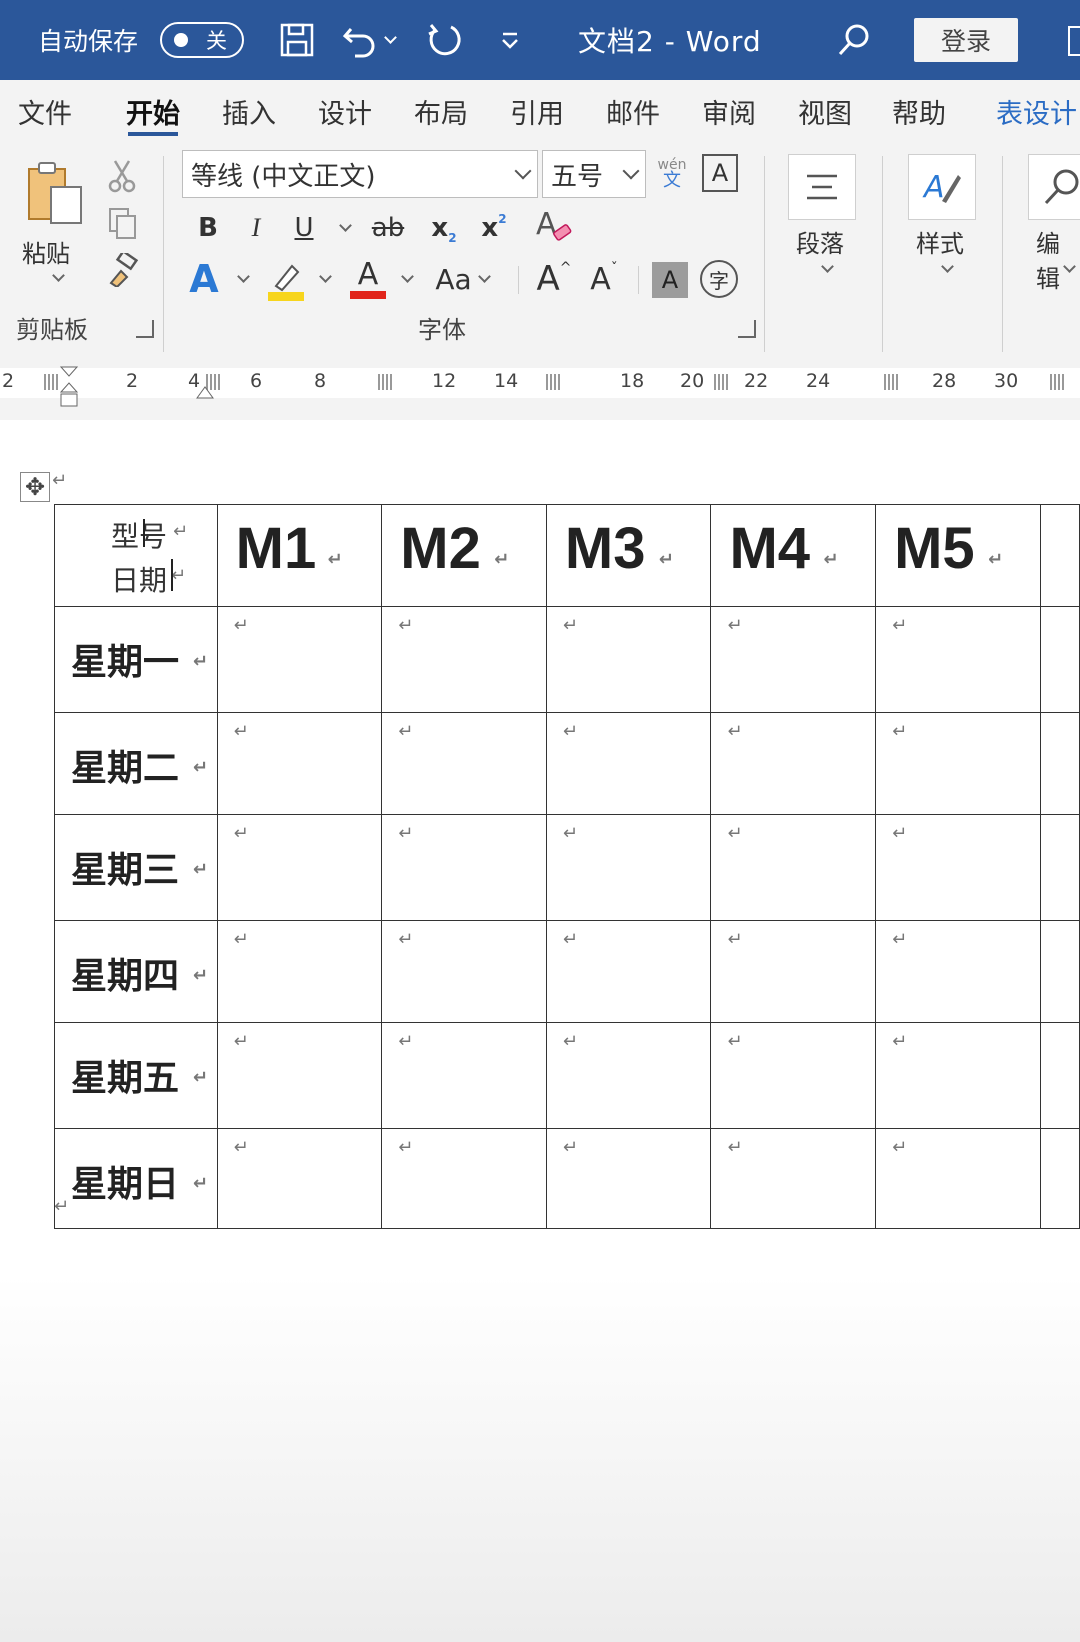 Image resolution: width=1080 pixels, height=1642 pixels. Describe the element at coordinates (494, 228) in the screenshot. I see `superscript-button: x2` at that location.